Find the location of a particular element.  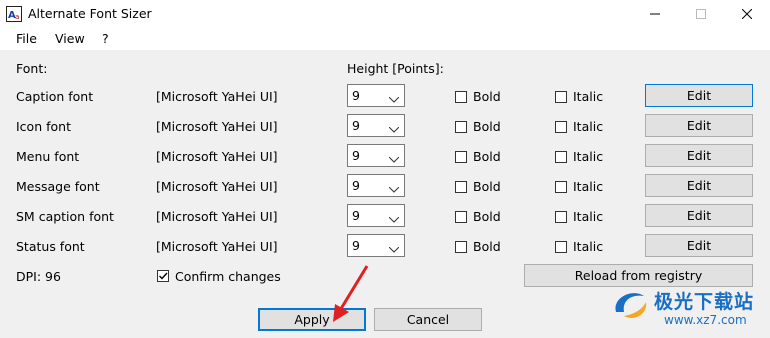

reload-button: Reload from registry is located at coordinates (638, 275).